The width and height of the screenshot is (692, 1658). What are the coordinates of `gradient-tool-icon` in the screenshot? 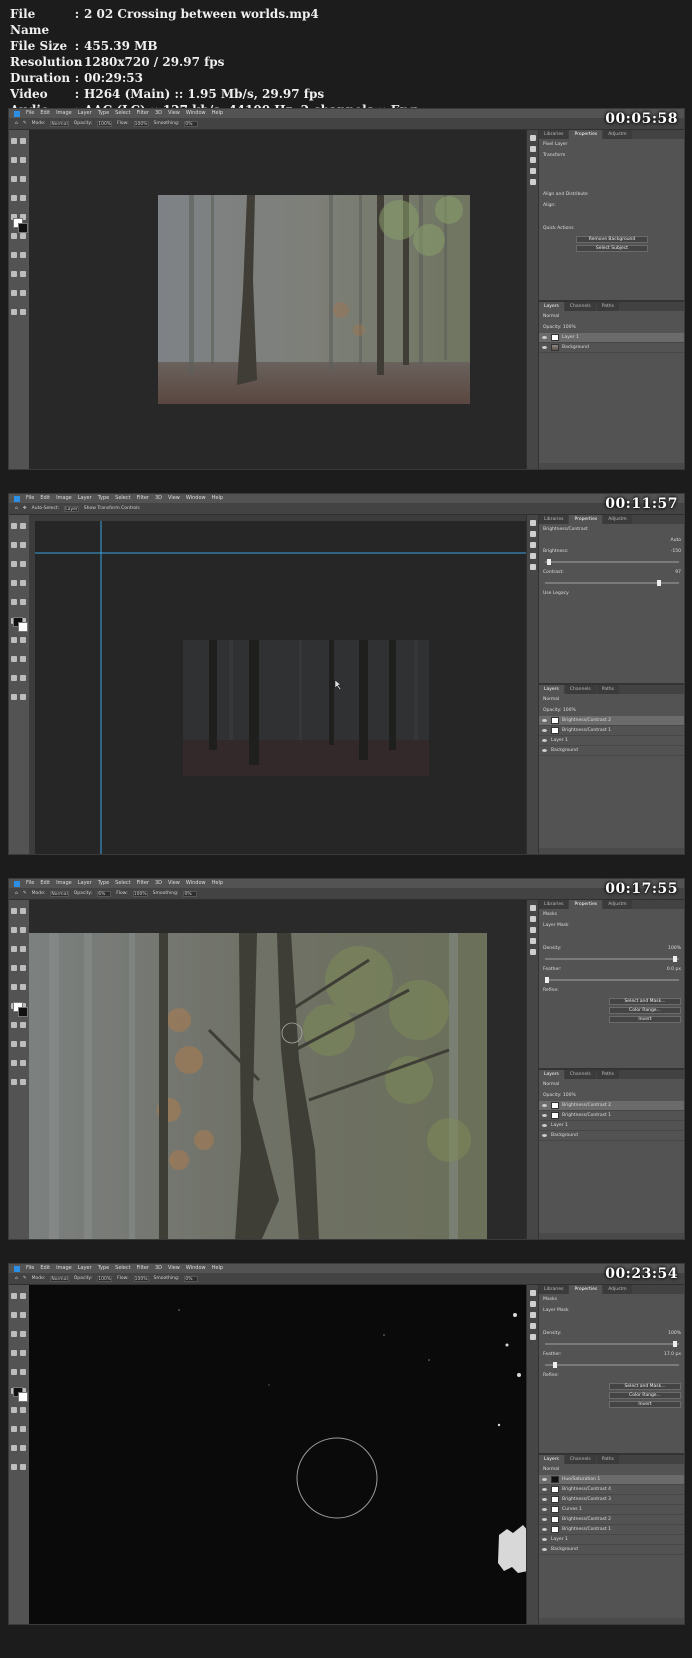 It's located at (23, 236).